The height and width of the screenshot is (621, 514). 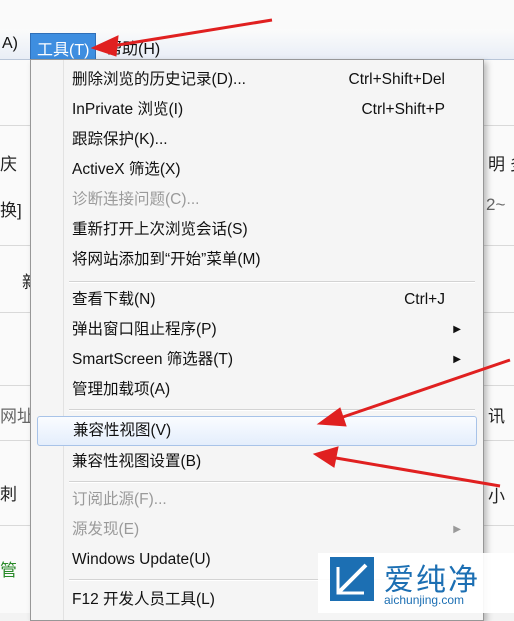 What do you see at coordinates (104, 46) in the screenshot?
I see `arrow-to-tools-menu-head` at bounding box center [104, 46].